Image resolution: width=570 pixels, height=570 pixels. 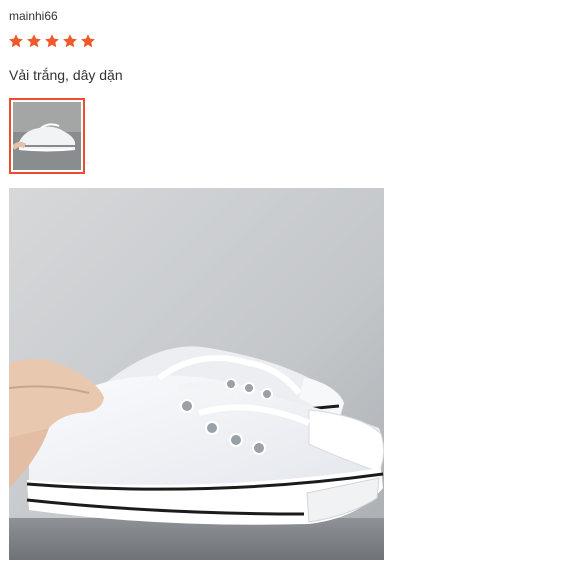 I want to click on shoe-thumbnail-image, so click(x=47, y=136).